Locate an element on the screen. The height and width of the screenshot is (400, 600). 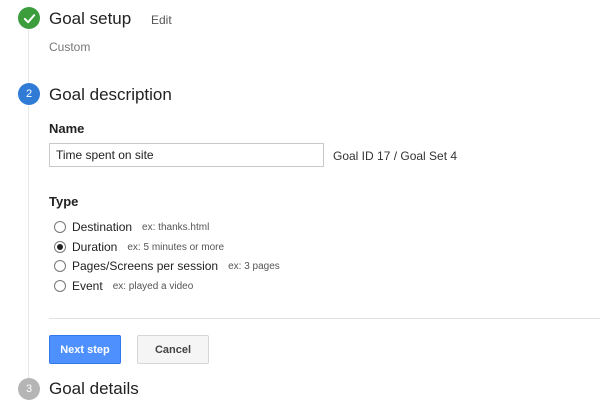
type-option-destination: Destination ex: thanks.html is located at coordinates (131, 227).